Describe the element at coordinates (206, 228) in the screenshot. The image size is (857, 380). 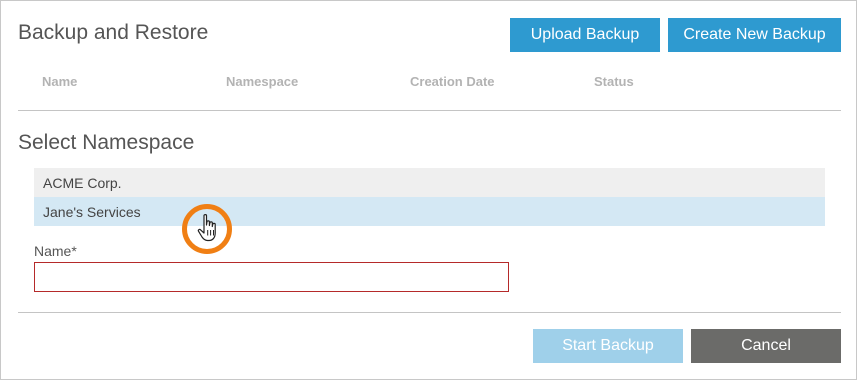
I see `hand-pointer-icon` at that location.